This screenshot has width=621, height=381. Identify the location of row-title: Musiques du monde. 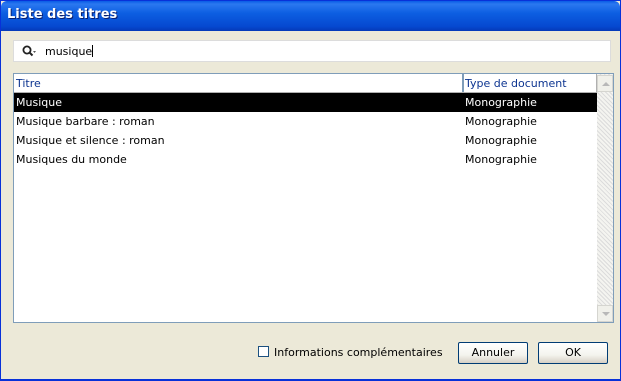
(71, 159).